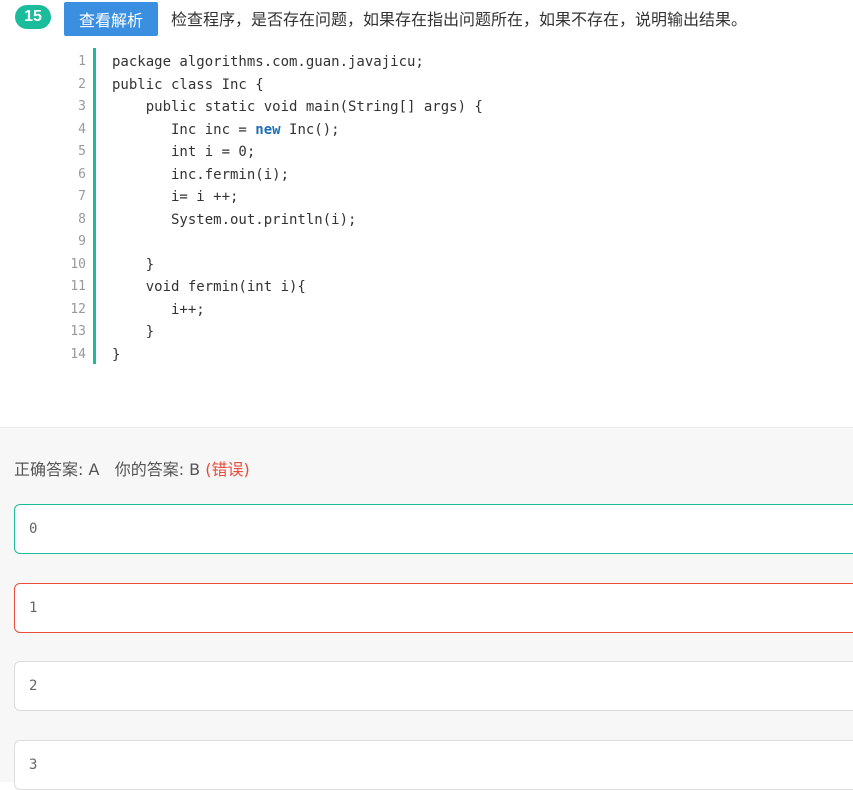 The height and width of the screenshot is (790, 853). Describe the element at coordinates (78, 331) in the screenshot. I see `line-number: 13` at that location.